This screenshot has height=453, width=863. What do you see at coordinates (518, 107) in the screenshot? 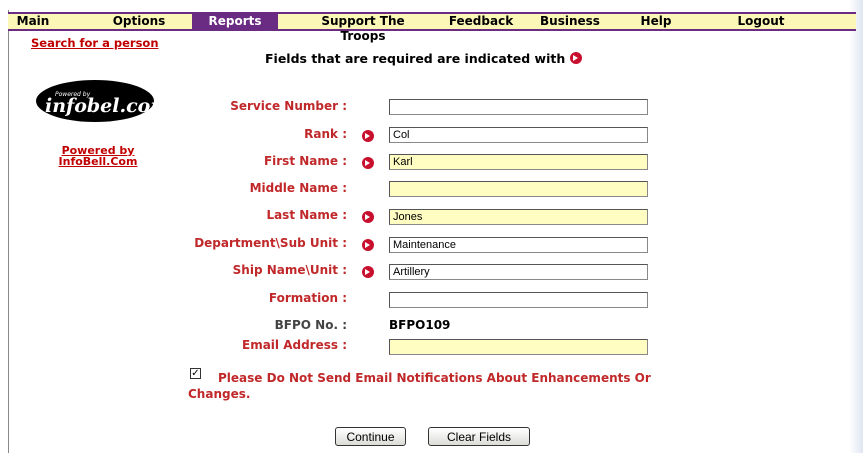
I see `service-number-input` at bounding box center [518, 107].